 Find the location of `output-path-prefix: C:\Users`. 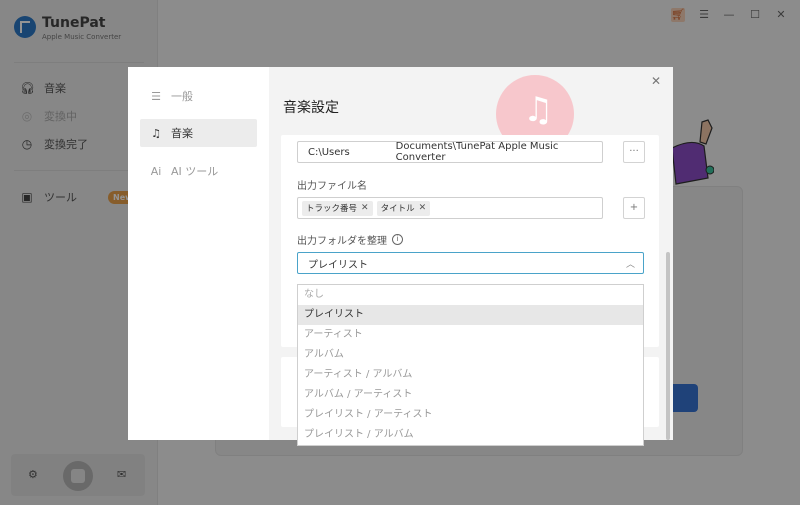

output-path-prefix: C:\Users is located at coordinates (329, 152).